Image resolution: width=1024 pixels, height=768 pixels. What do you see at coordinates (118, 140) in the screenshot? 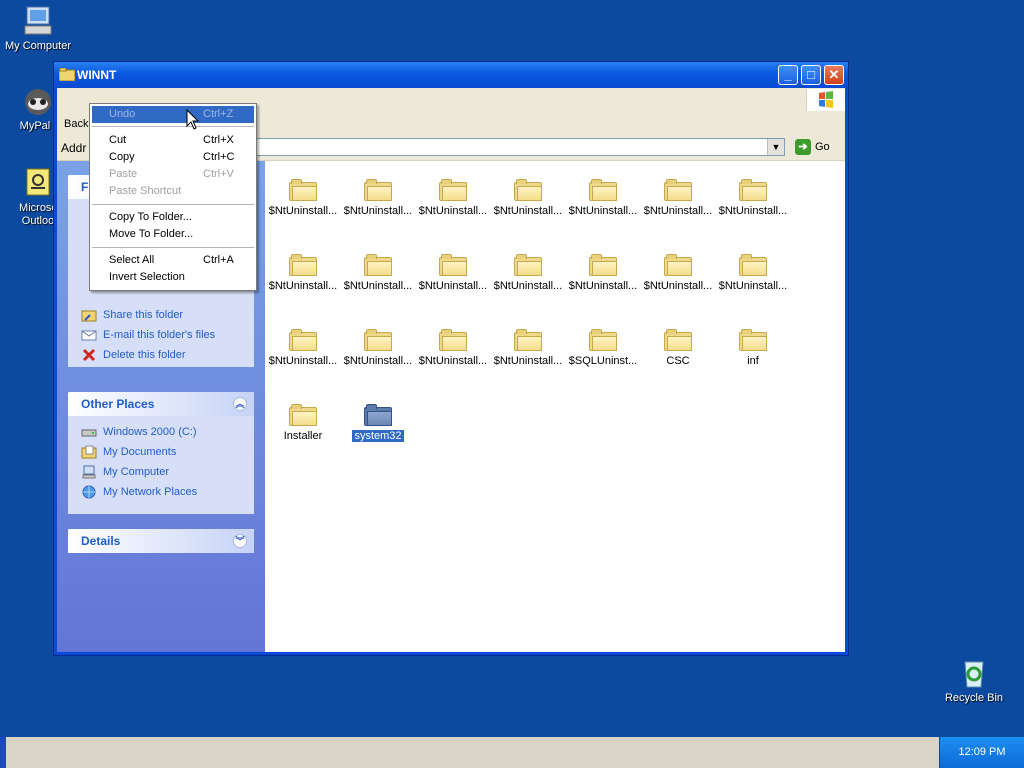
I see `menu-item-label: Cut` at bounding box center [118, 140].